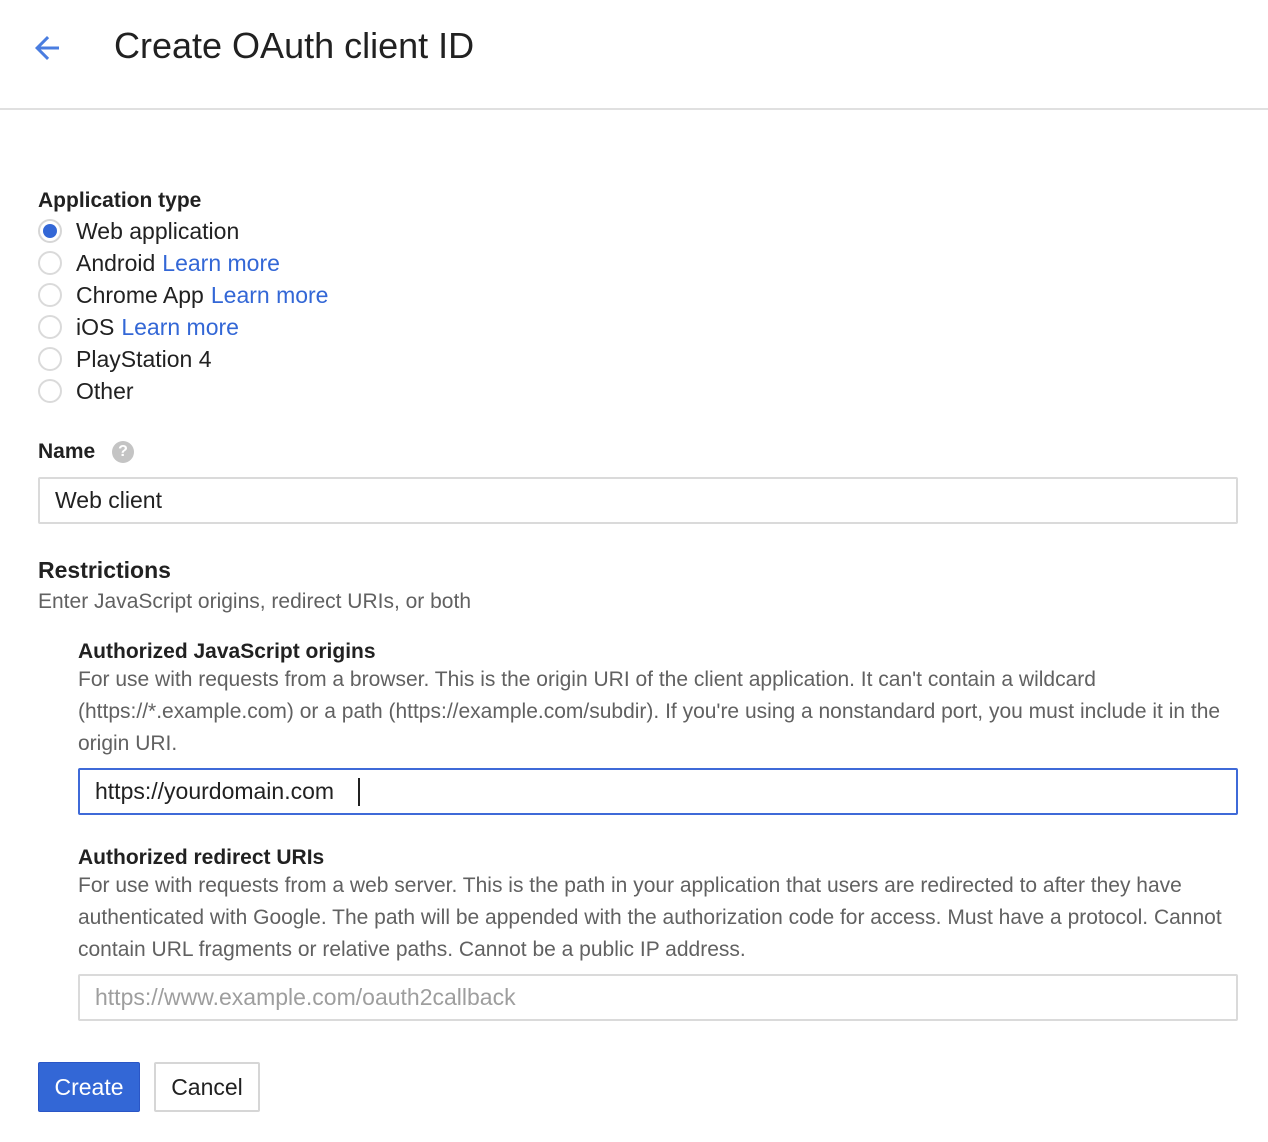 The height and width of the screenshot is (1142, 1268). Describe the element at coordinates (67, 451) in the screenshot. I see `name-label: Name` at that location.